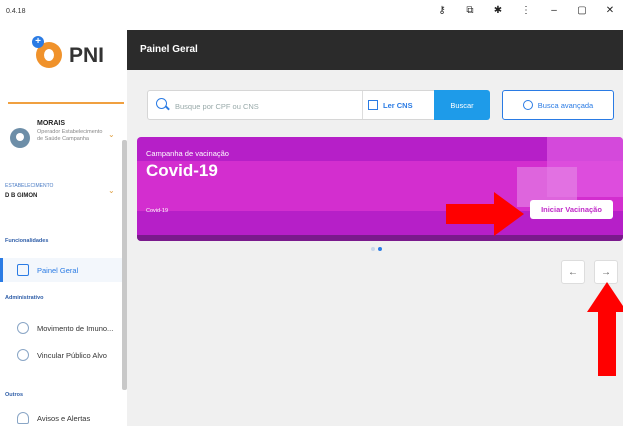  What do you see at coordinates (182, 170) in the screenshot?
I see `campaign-title: Covid-19` at bounding box center [182, 170].